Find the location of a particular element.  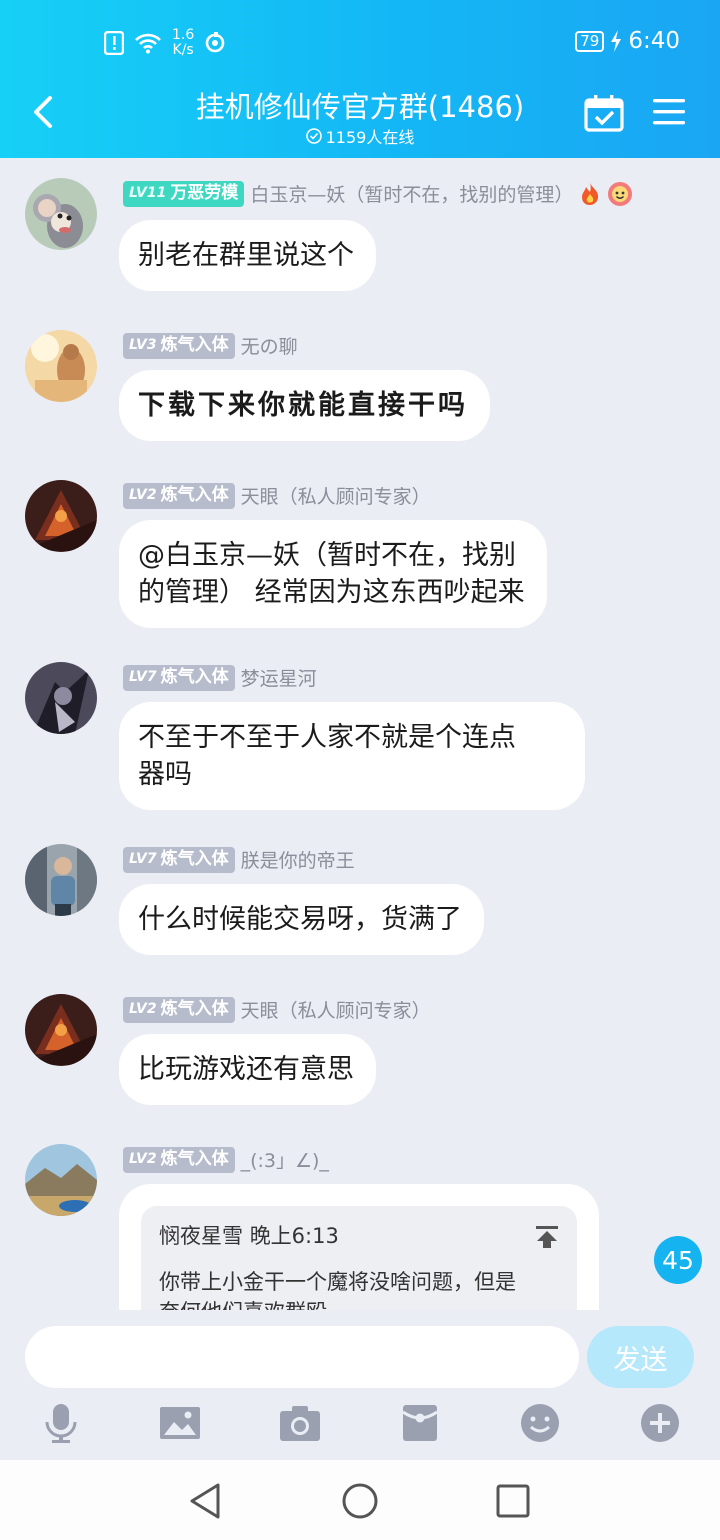

message-bubble: 别老在群里说这个 is located at coordinates (247, 255).